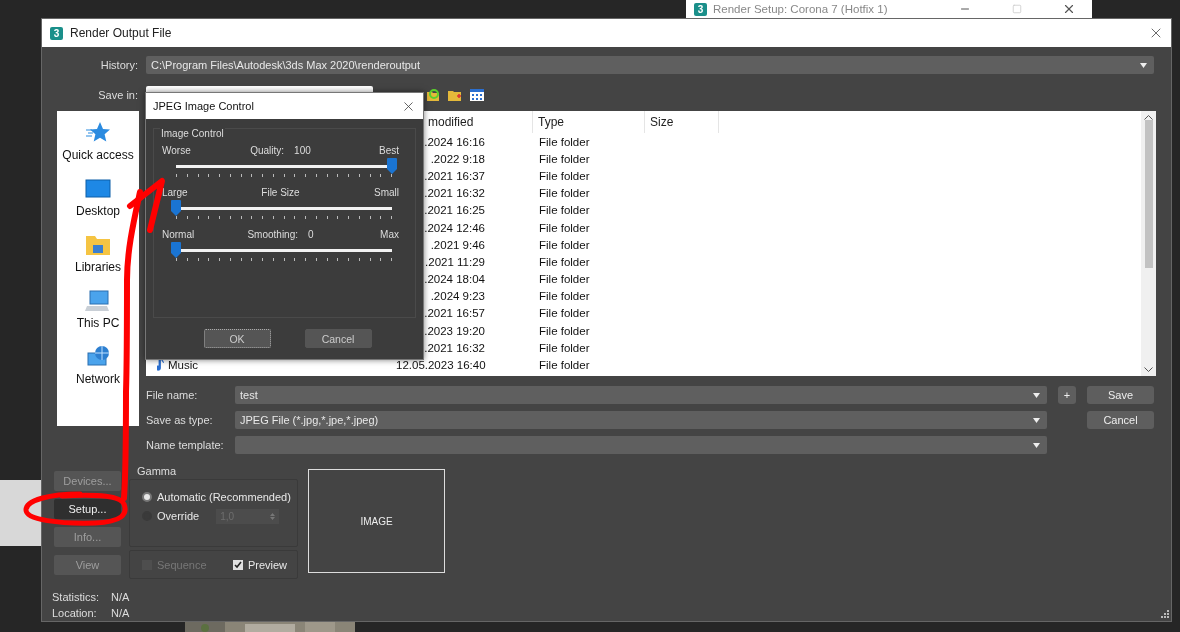 The height and width of the screenshot is (632, 1180). Describe the element at coordinates (20, 513) in the screenshot. I see `background-panel` at that location.